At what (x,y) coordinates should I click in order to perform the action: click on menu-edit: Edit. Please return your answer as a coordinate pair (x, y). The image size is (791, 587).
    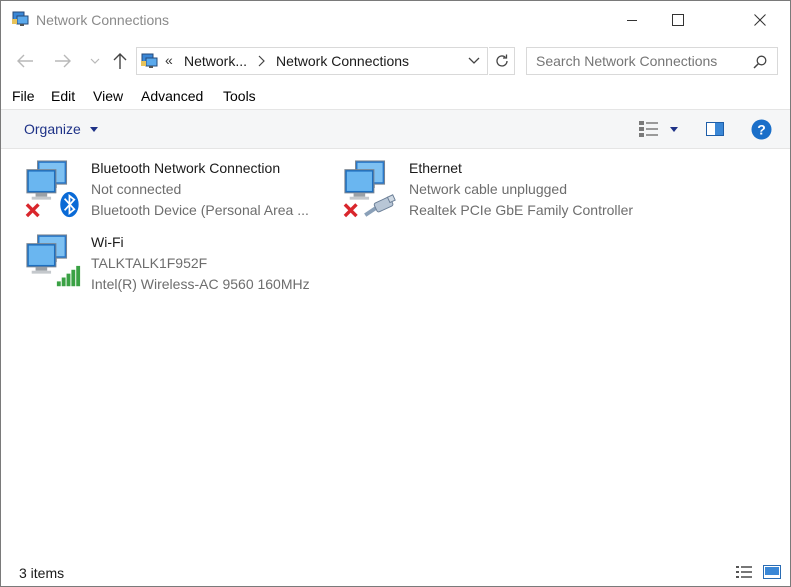
    Looking at the image, I should click on (63, 96).